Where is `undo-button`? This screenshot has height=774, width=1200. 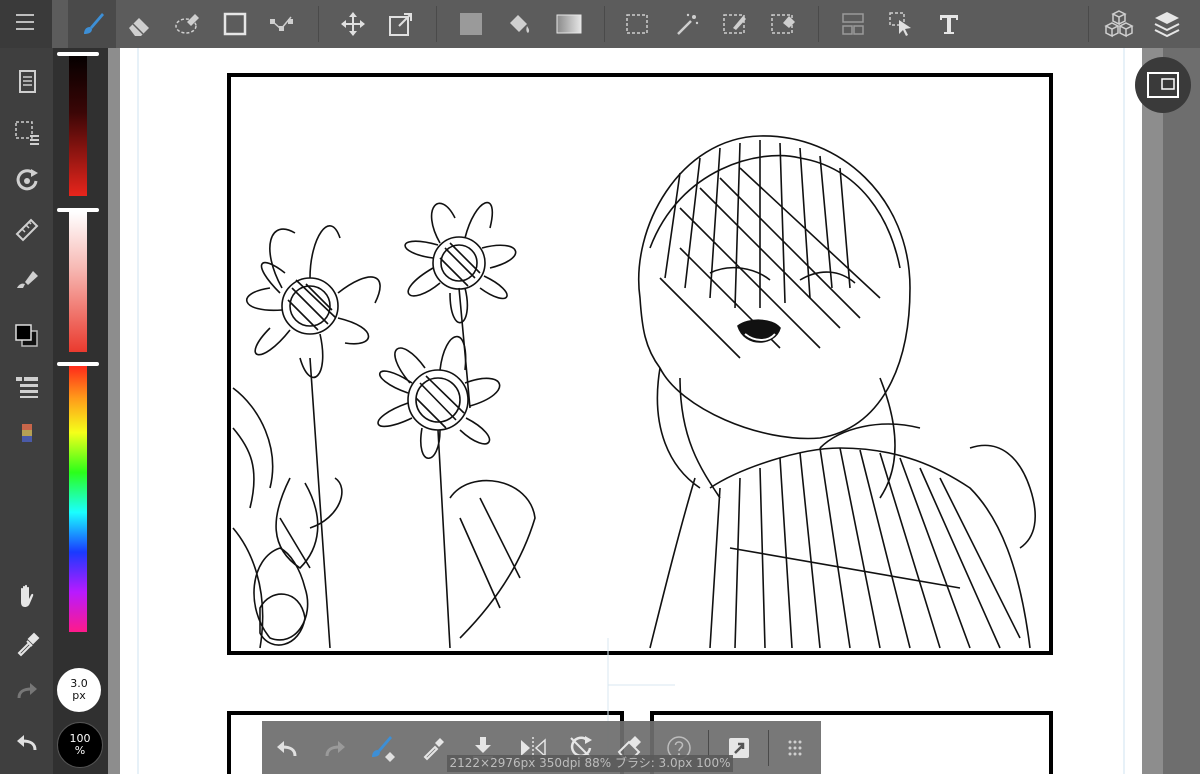 undo-button is located at coordinates (27, 742).